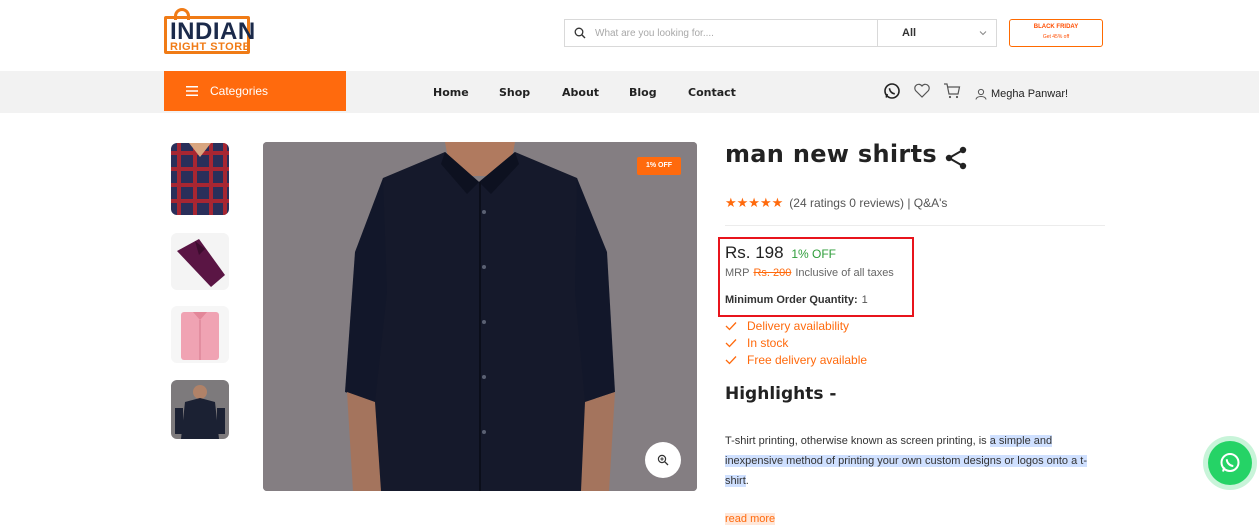 The width and height of the screenshot is (1259, 526). I want to click on store-logo: INDIAN RIGHT STORE, so click(209, 32).